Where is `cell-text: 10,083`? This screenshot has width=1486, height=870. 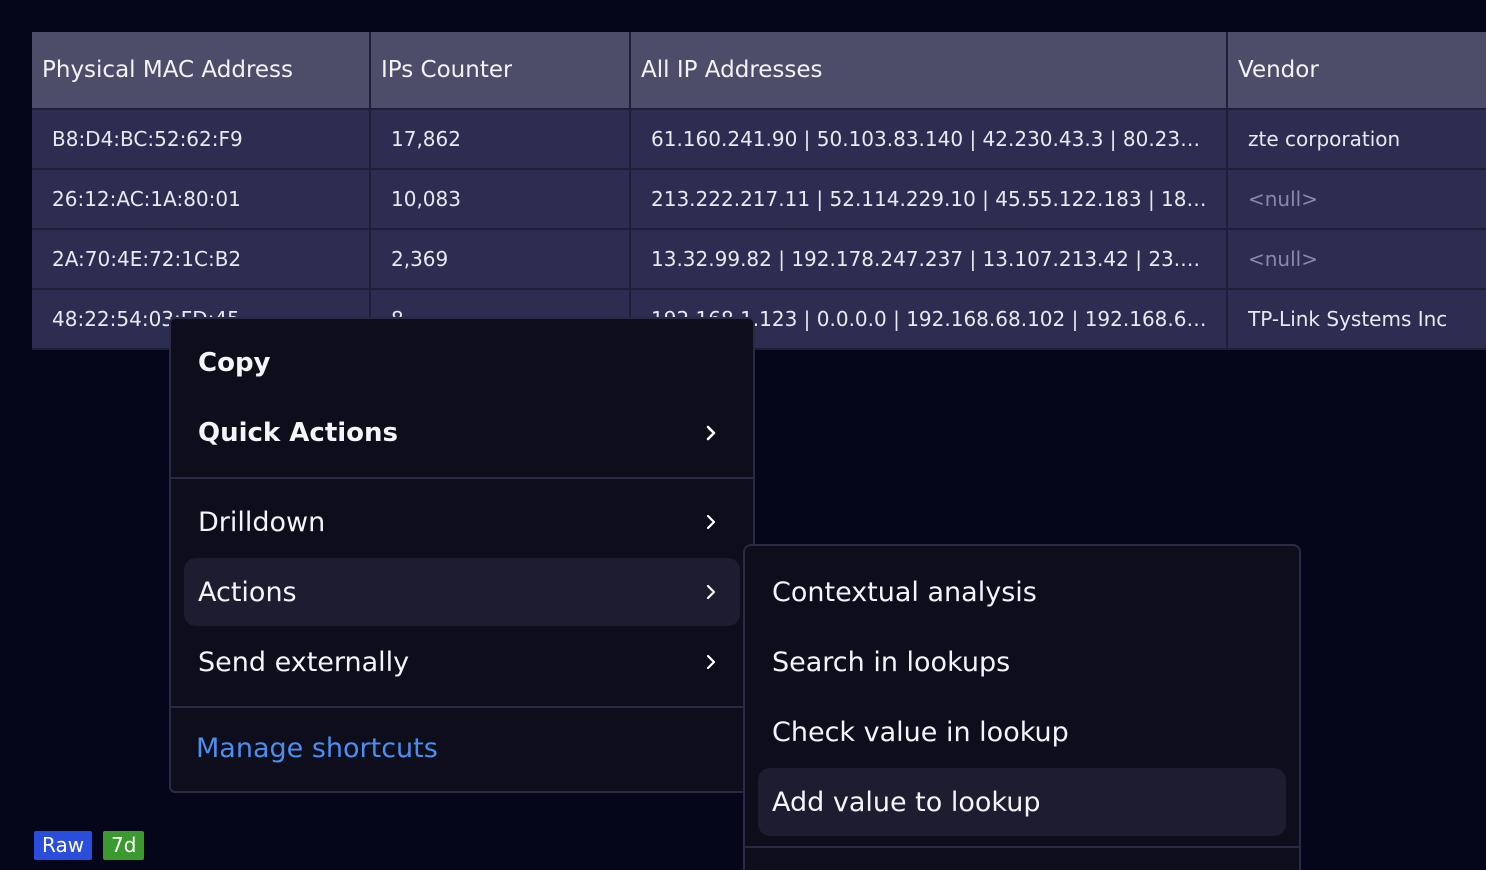 cell-text: 10,083 is located at coordinates (426, 199).